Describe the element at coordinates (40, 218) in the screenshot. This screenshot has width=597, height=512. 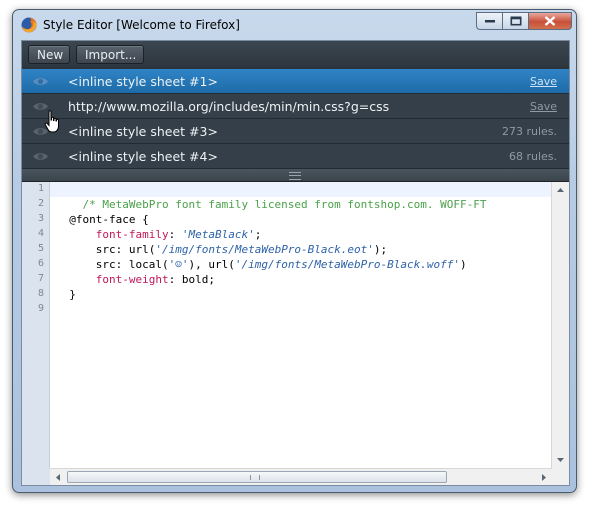
I see `line-number: 3` at that location.